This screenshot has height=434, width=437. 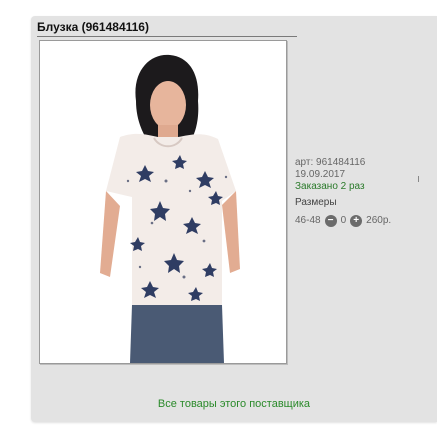 I want to click on size-value: 46-48, so click(x=308, y=220).